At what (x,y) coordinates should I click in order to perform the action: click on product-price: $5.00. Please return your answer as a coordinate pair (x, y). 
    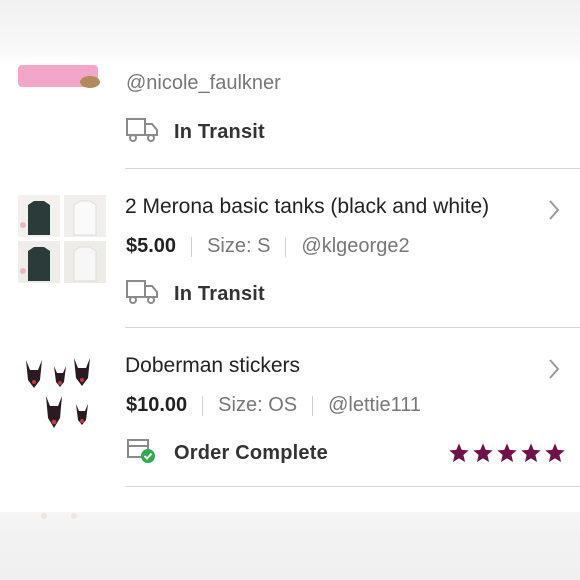
    Looking at the image, I should click on (151, 246).